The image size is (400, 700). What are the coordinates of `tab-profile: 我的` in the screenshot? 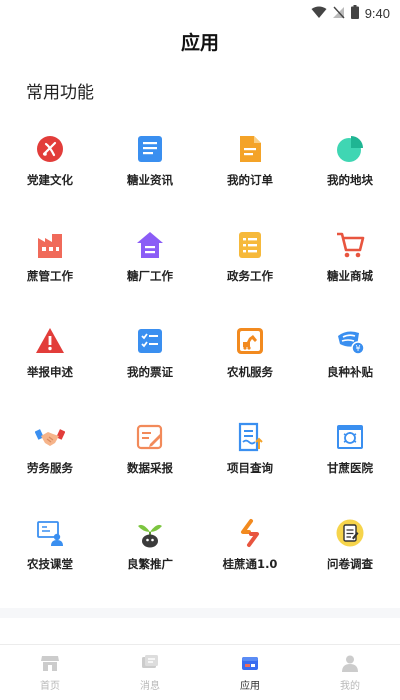 It's located at (350, 672).